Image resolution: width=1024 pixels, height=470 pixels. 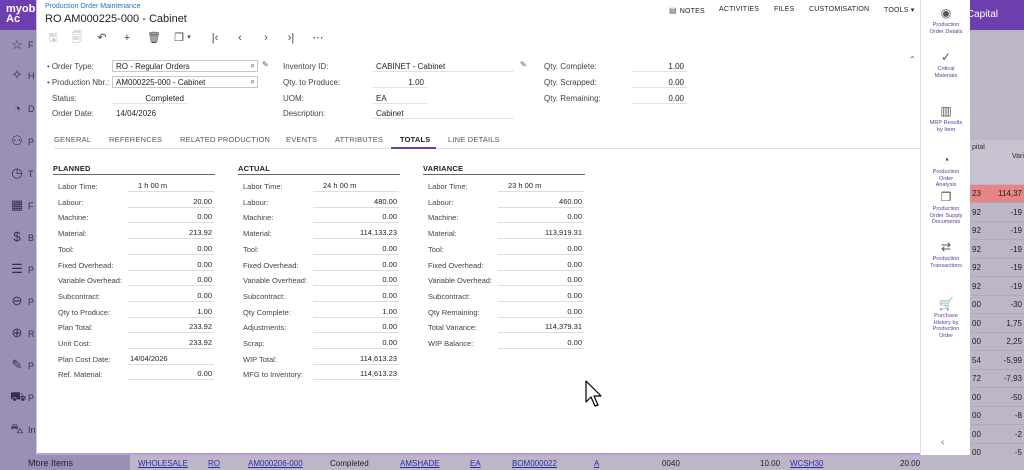 I want to click on side-panel-item: ◔ Production Order Analysis, so click(x=946, y=171).